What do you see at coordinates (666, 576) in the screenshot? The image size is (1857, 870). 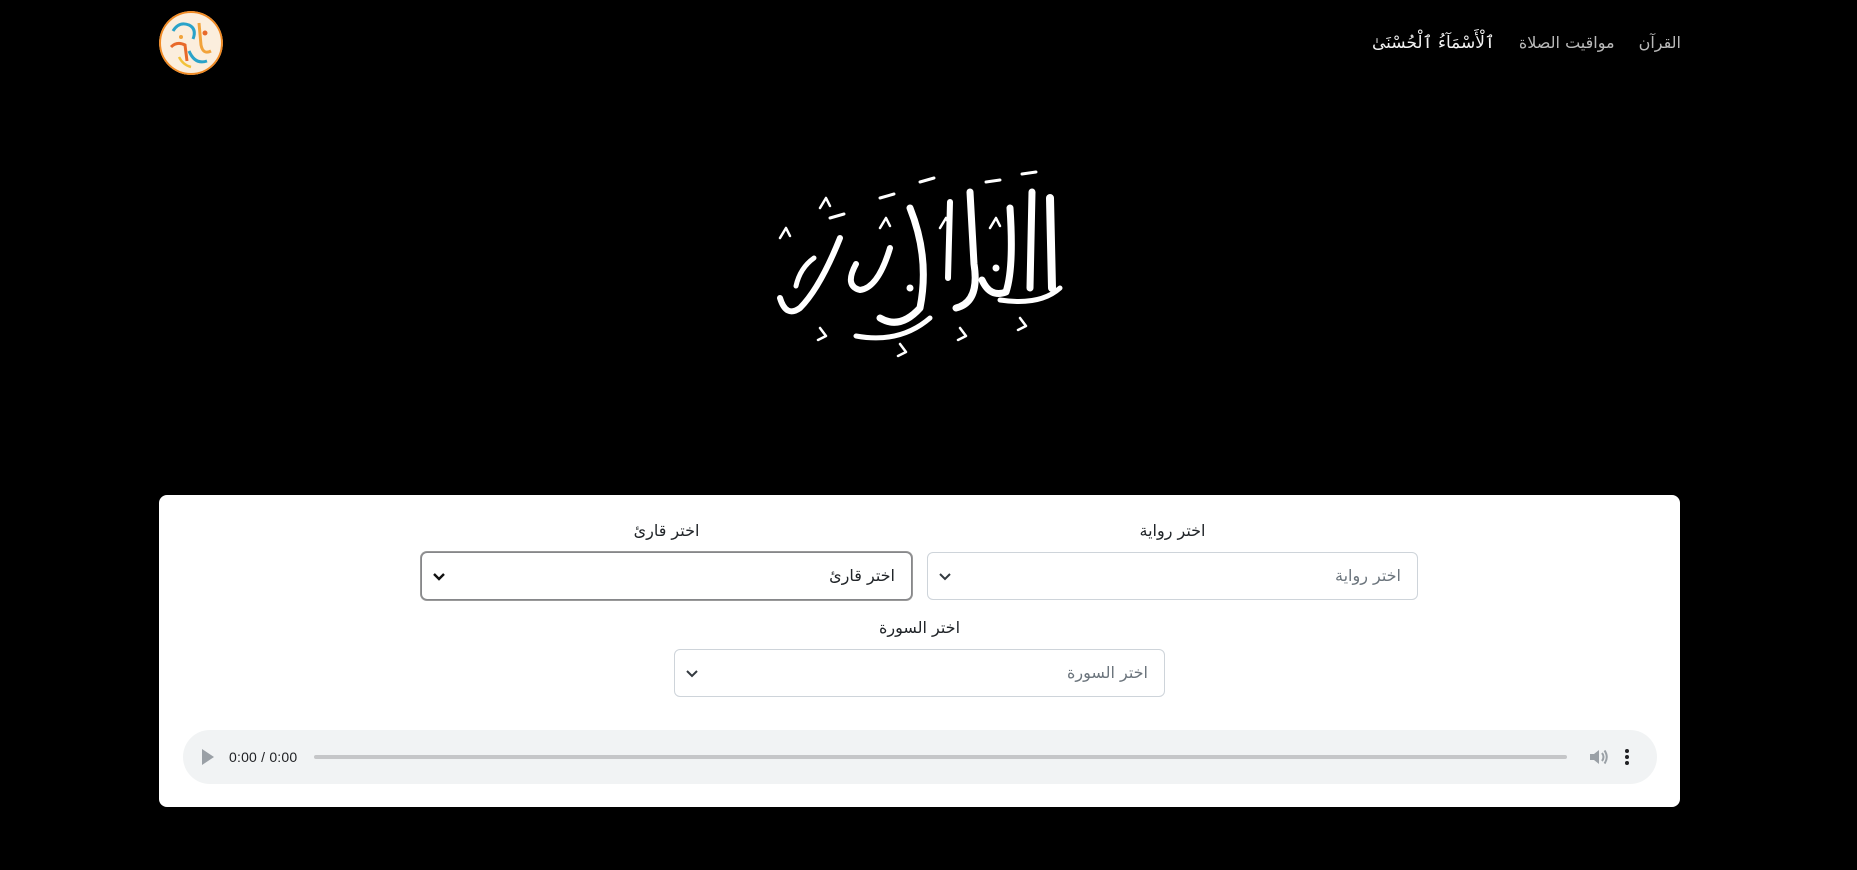 I see `qari-select: اختر قارئ` at bounding box center [666, 576].